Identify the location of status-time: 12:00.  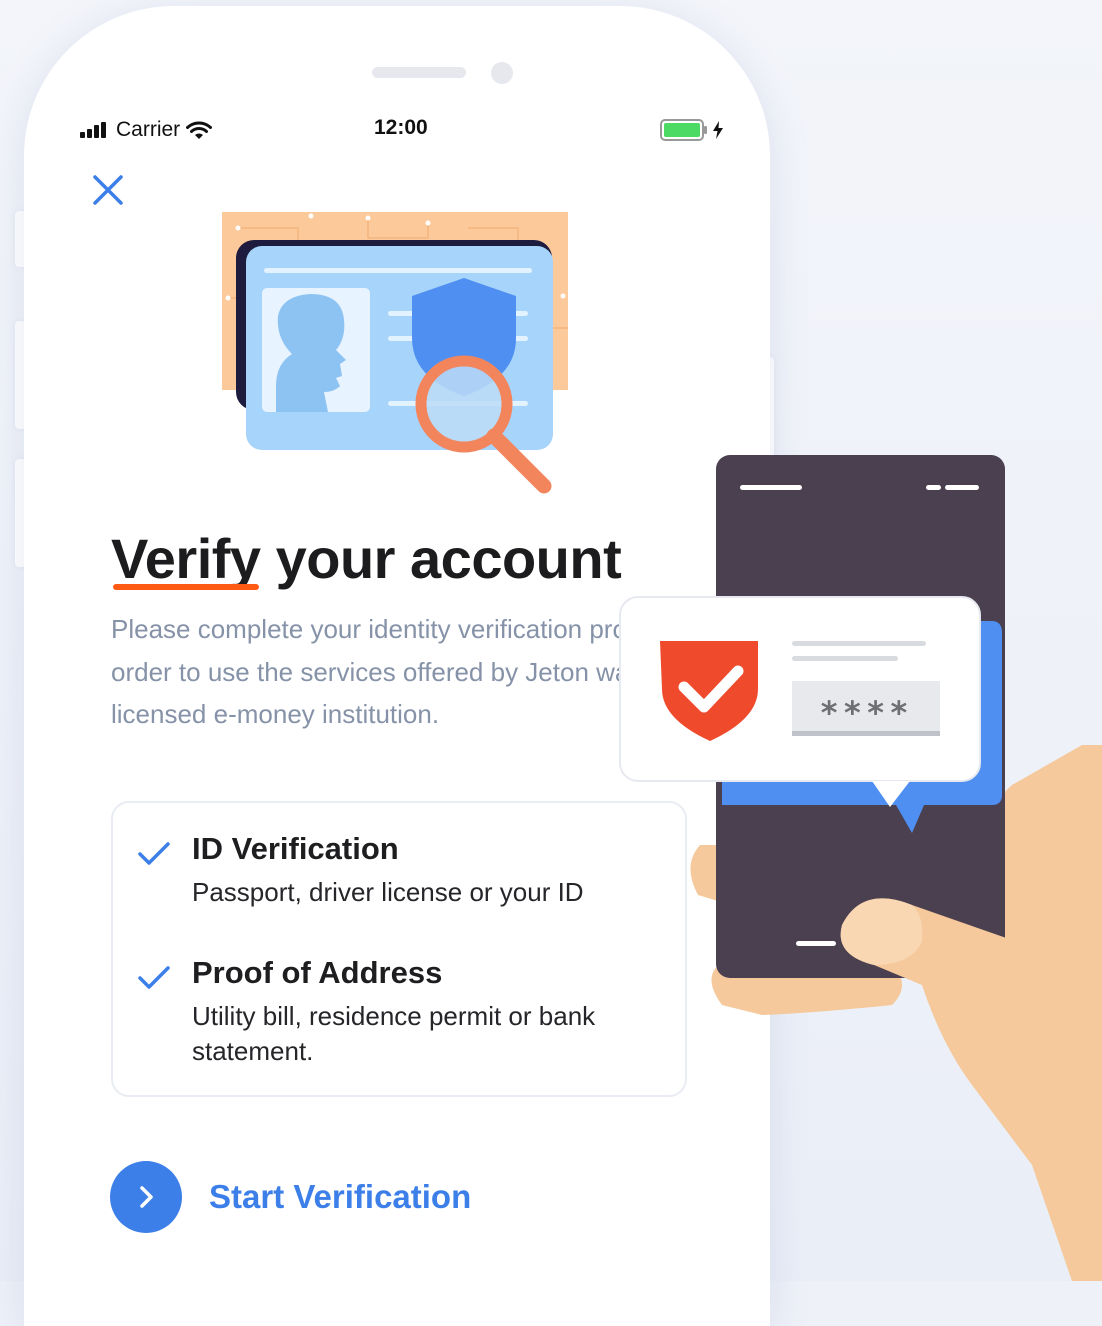
(401, 127).